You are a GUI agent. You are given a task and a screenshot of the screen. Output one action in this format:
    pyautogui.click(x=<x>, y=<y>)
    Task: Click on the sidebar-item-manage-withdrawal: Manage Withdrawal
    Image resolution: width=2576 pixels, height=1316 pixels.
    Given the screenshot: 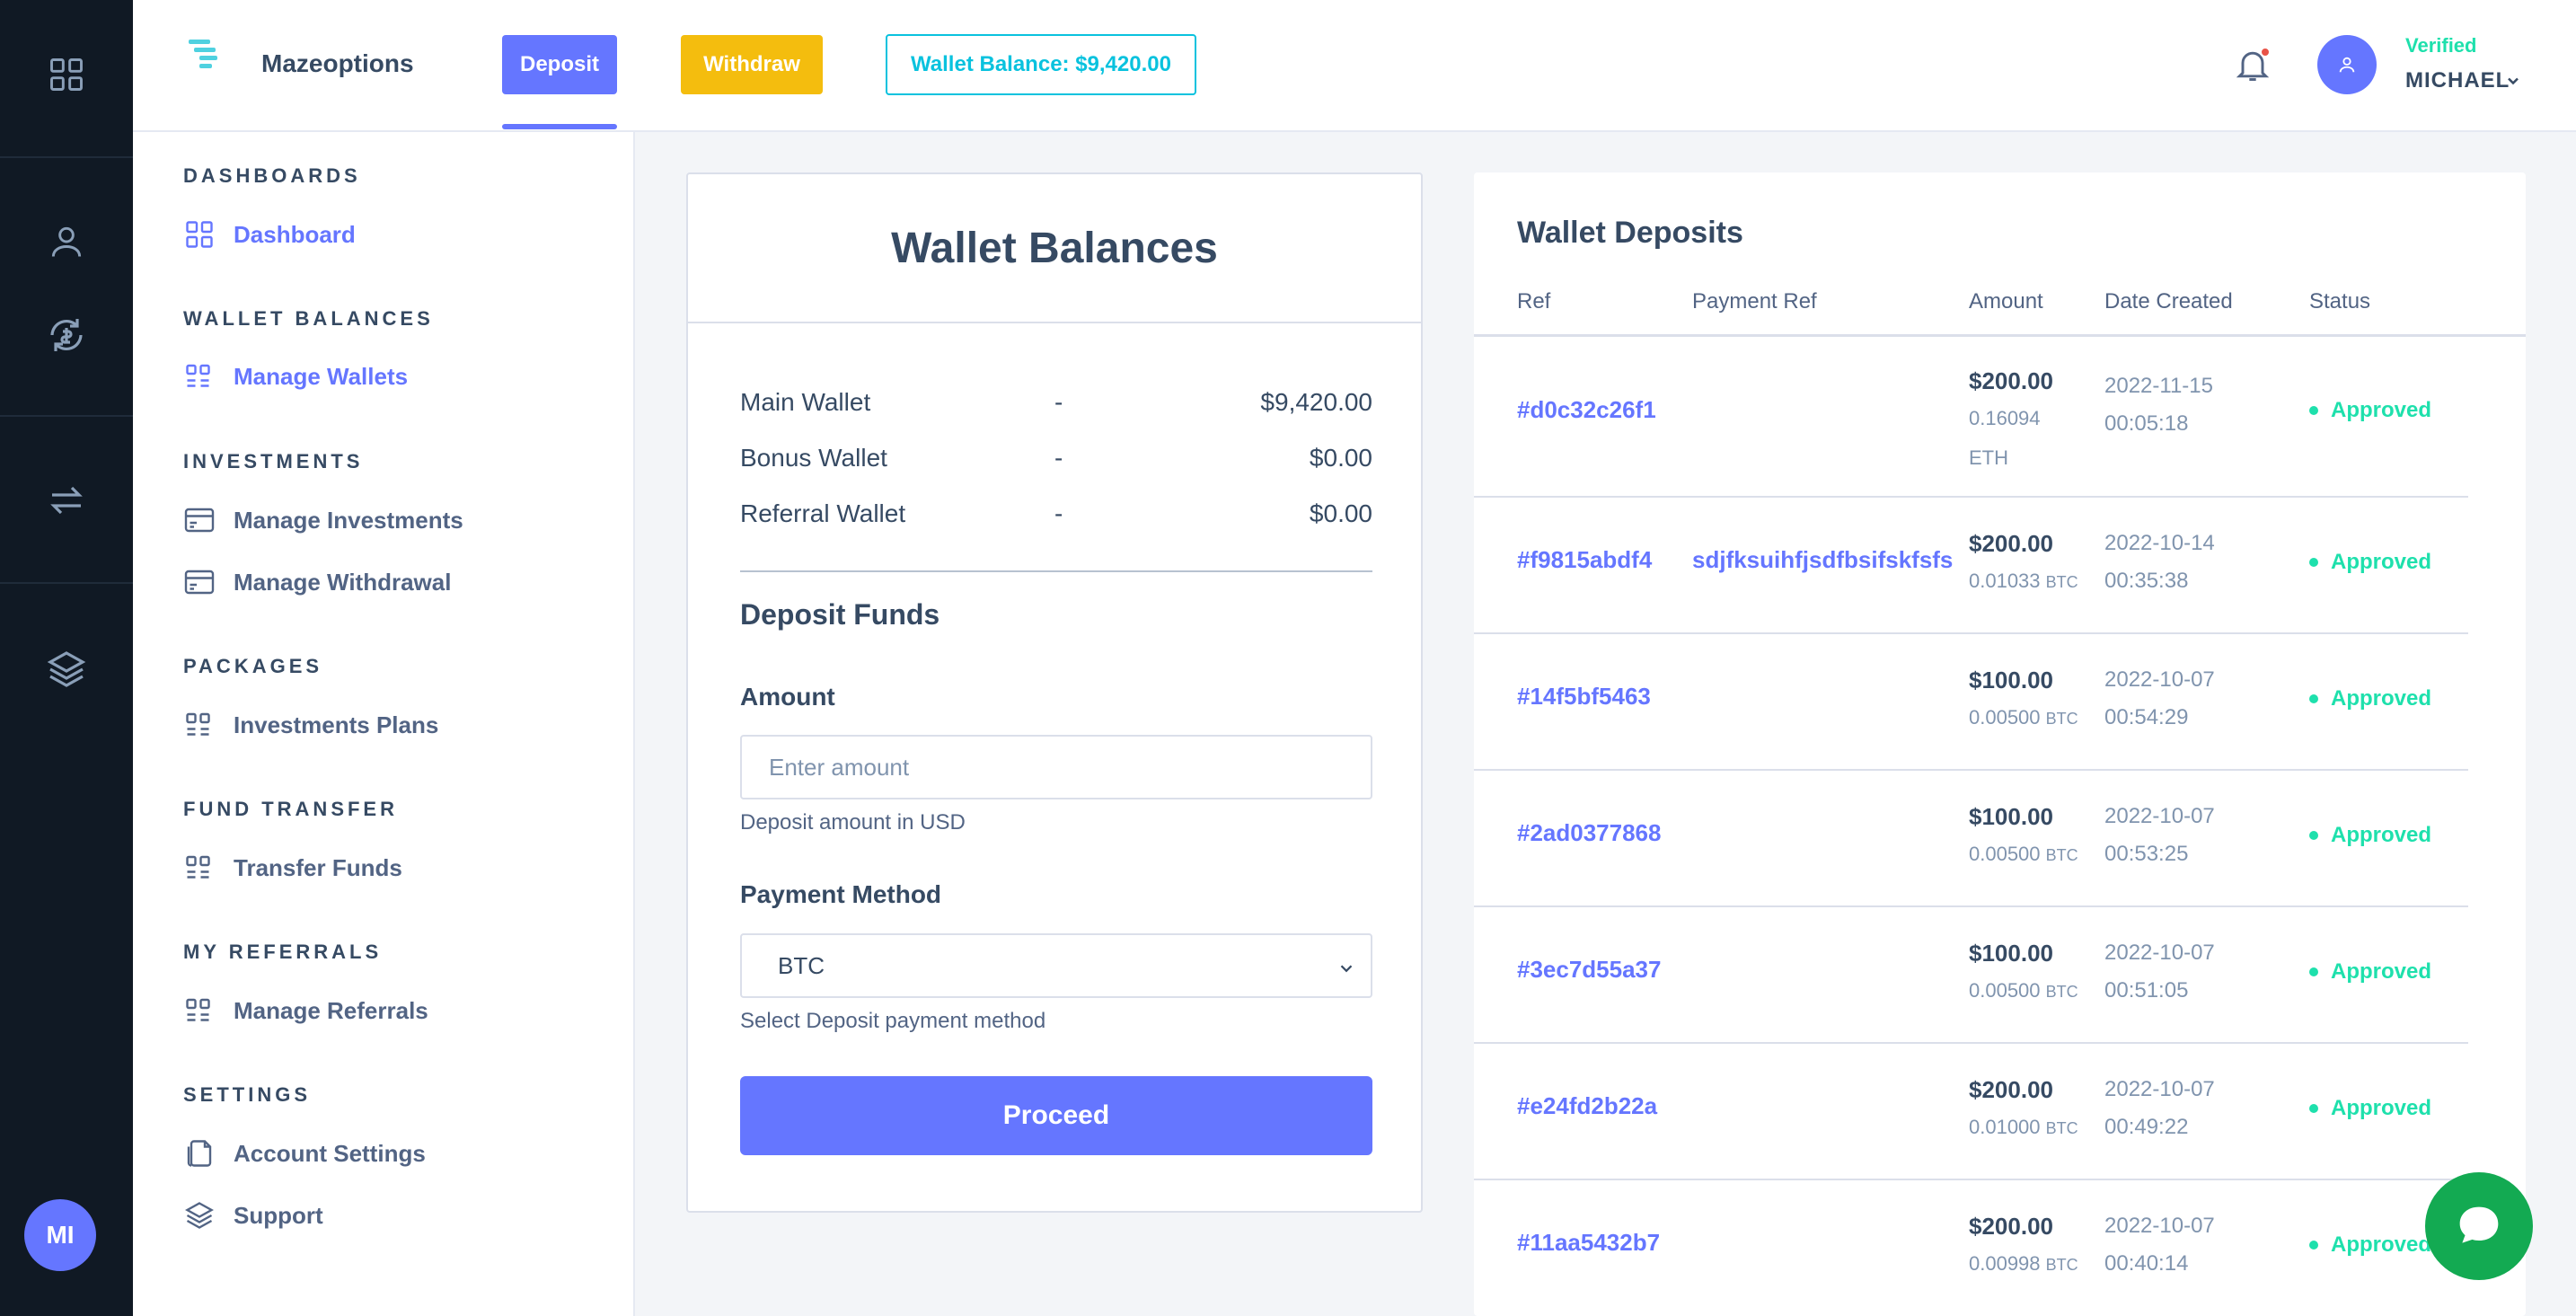 What is the action you would take?
    pyautogui.click(x=317, y=582)
    